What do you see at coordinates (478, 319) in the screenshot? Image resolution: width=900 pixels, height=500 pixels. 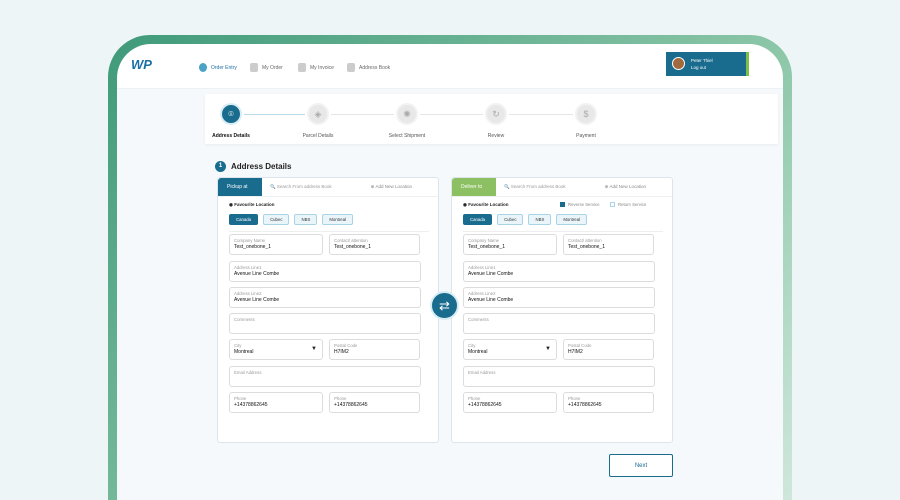 I see `field-label: Comments` at bounding box center [478, 319].